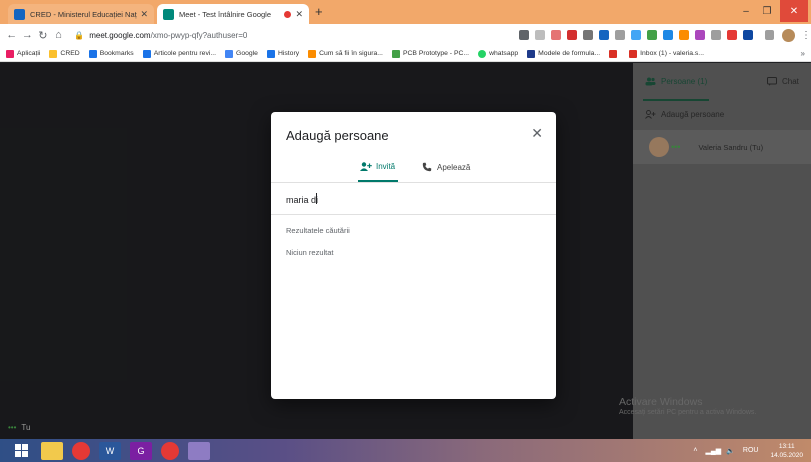 The height and width of the screenshot is (462, 811). What do you see at coordinates (318, 230) in the screenshot?
I see `results-heading: Rezultatele căutării` at bounding box center [318, 230].